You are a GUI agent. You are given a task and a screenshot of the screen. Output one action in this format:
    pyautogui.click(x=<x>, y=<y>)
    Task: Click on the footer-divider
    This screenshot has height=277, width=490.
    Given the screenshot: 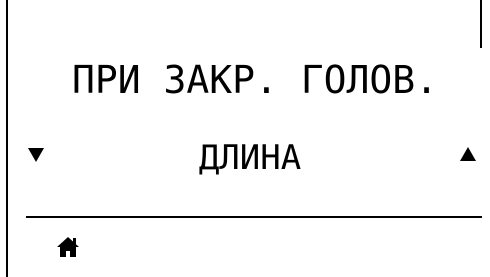 What is the action you would take?
    pyautogui.click(x=254, y=217)
    